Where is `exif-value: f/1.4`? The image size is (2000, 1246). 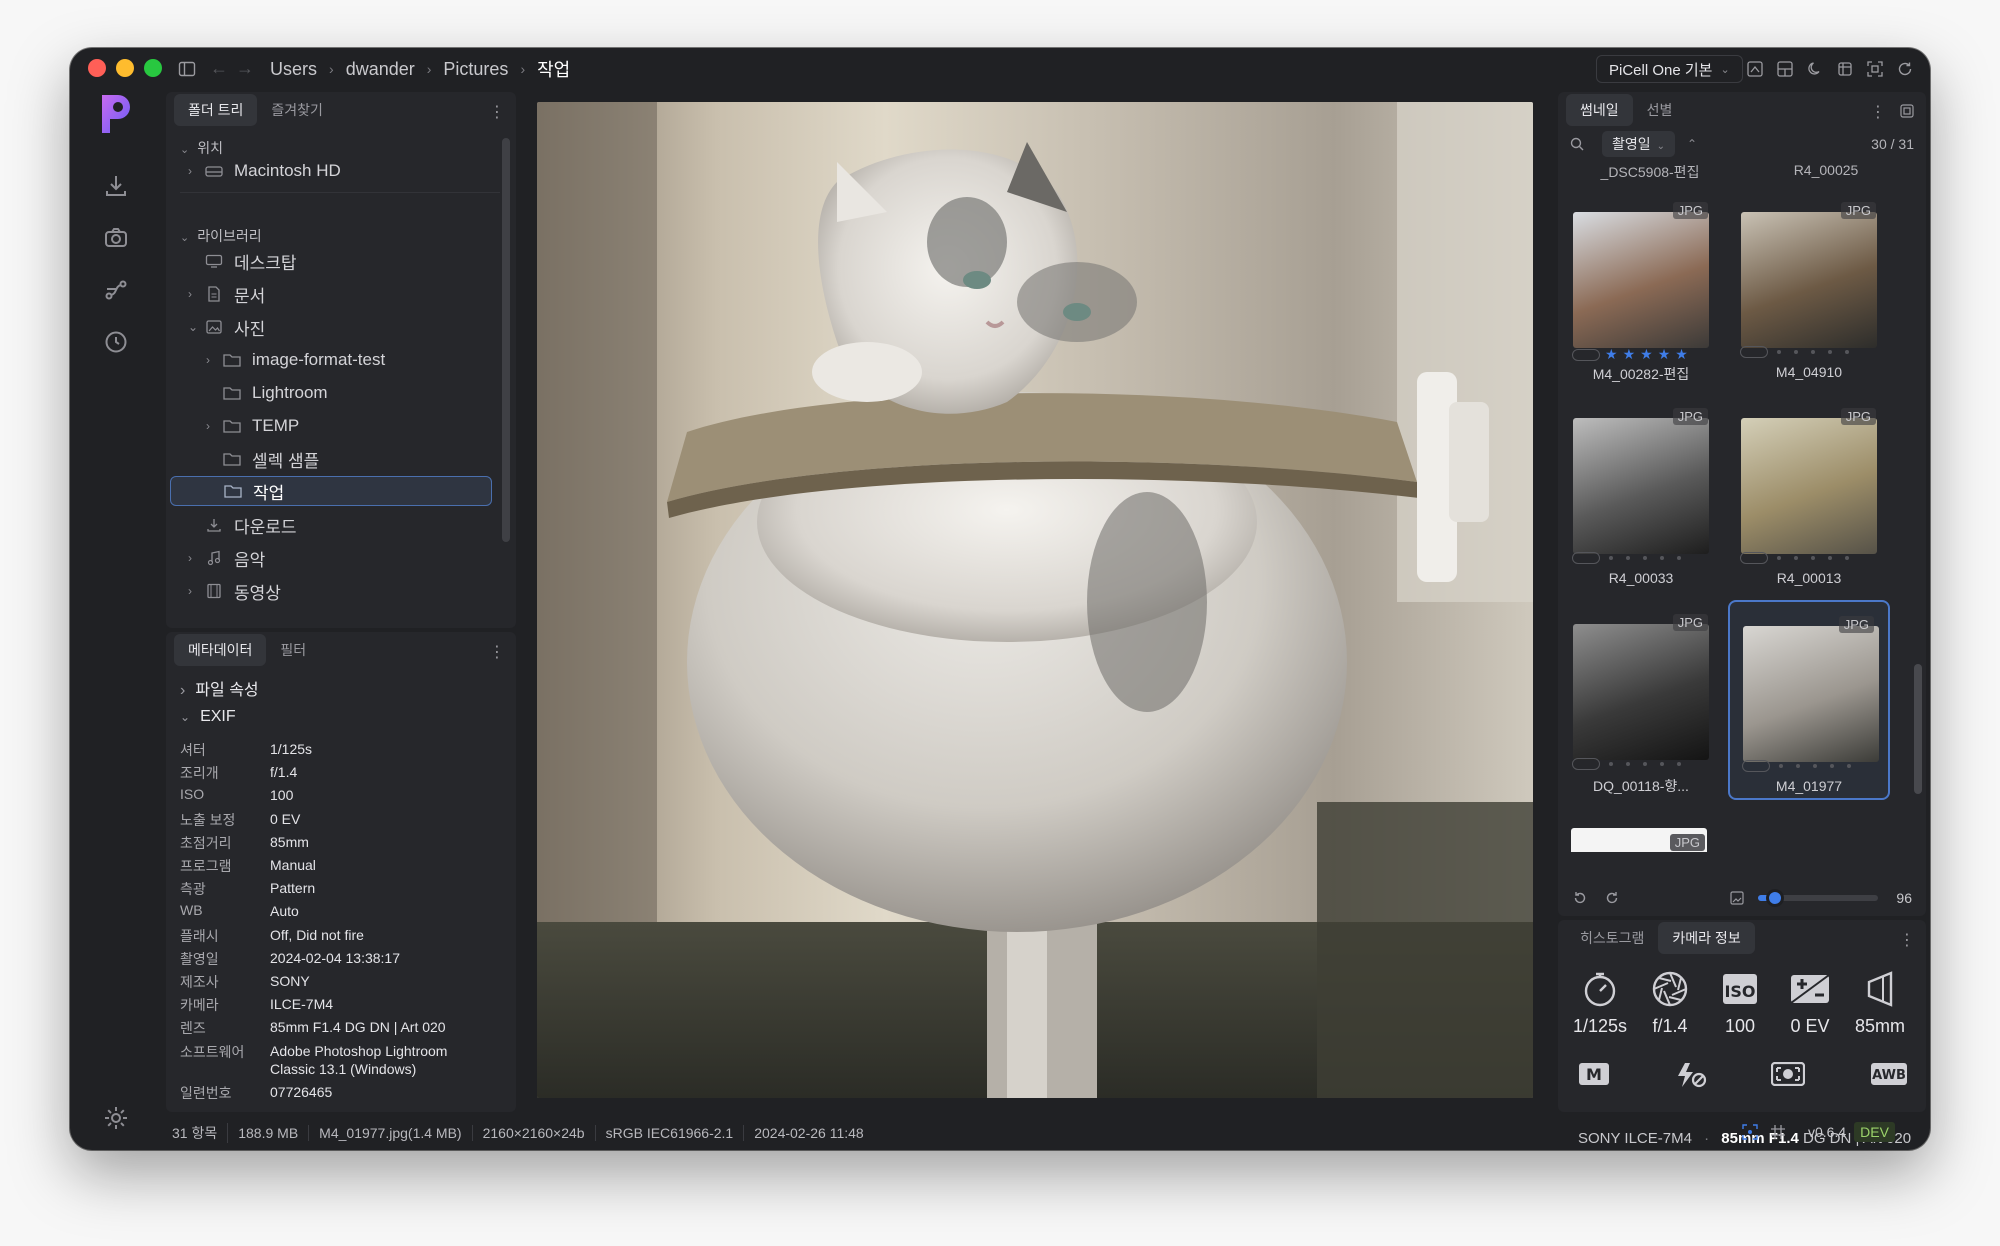 exif-value: f/1.4 is located at coordinates (375, 773).